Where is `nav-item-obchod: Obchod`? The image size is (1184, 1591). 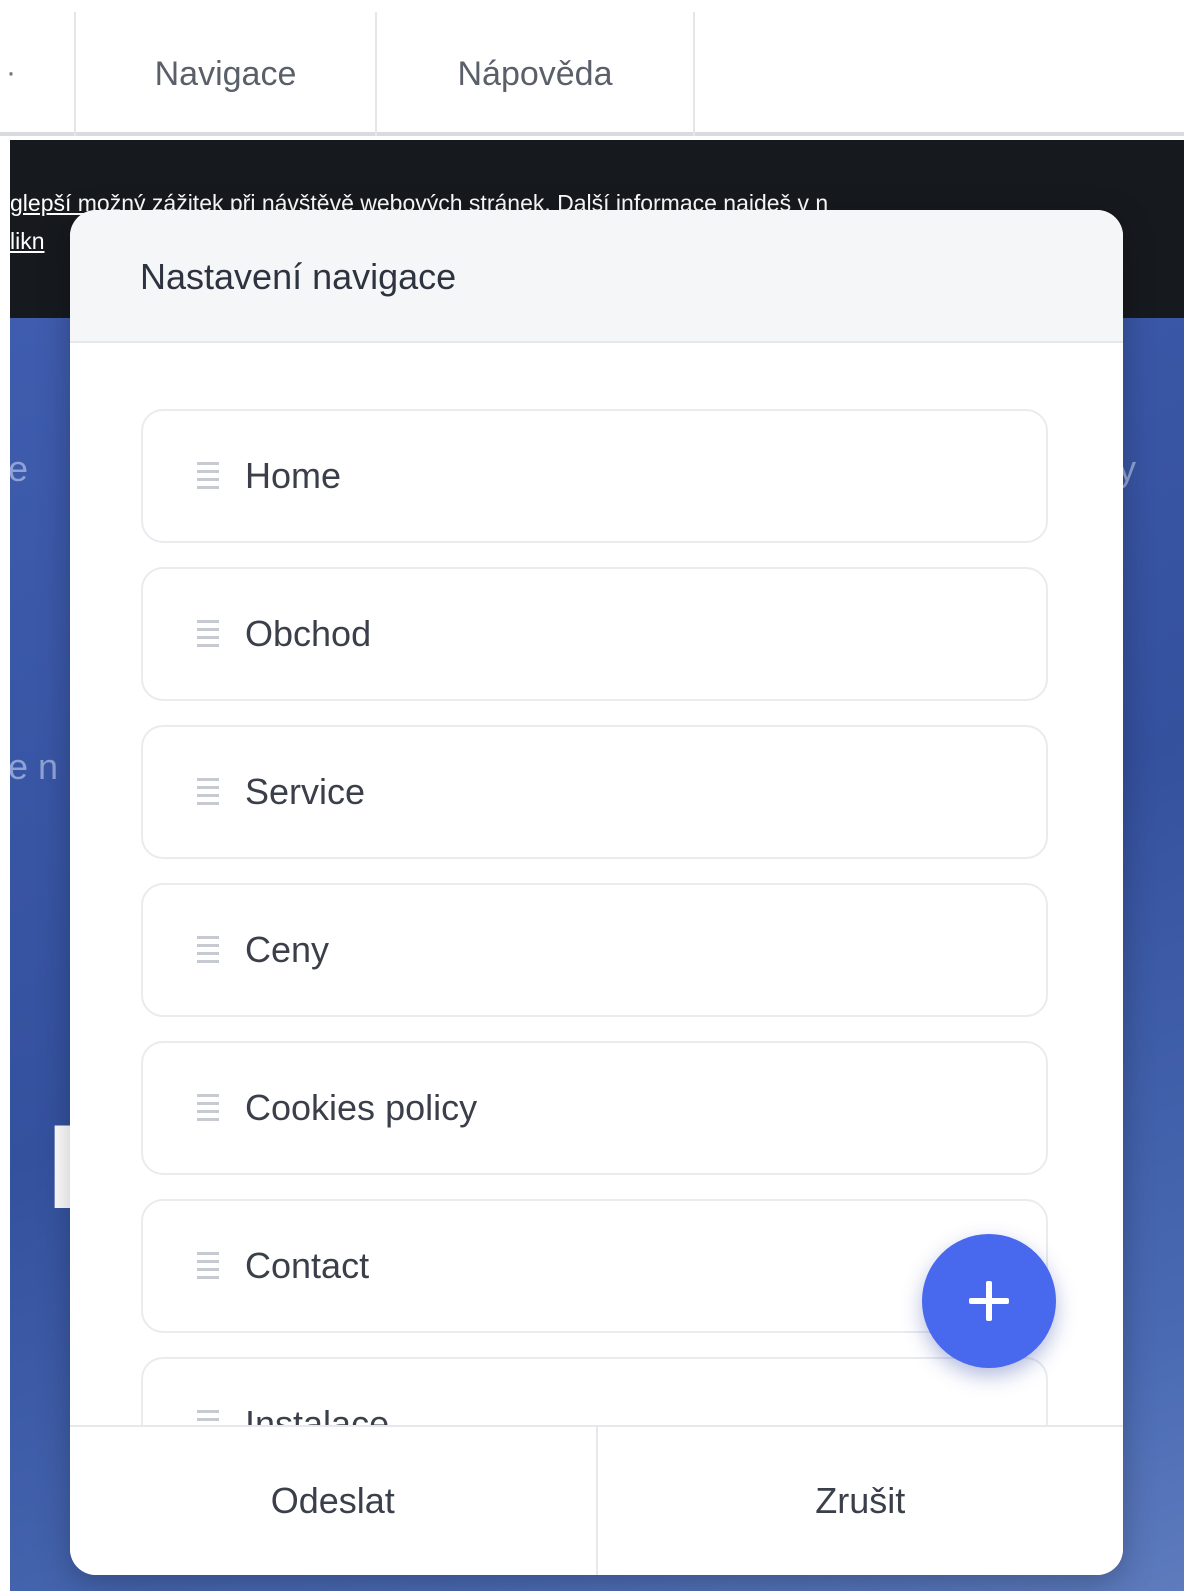 nav-item-obchod: Obchod is located at coordinates (594, 634).